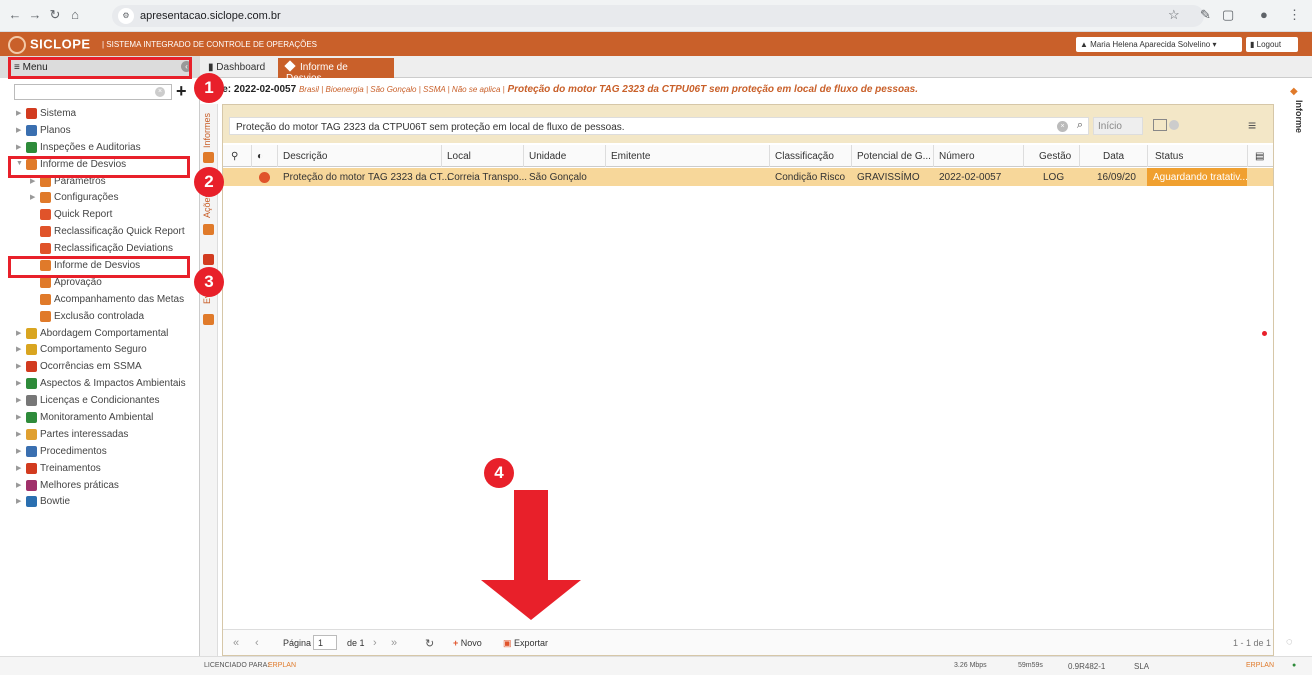  I want to click on col-descricao: Descrição, so click(305, 156).